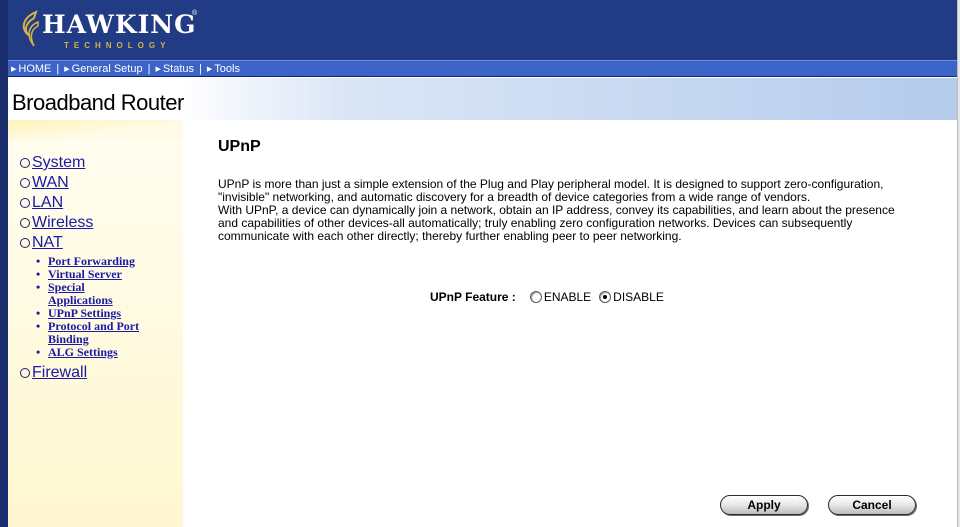  I want to click on nav-general-setup: ▶ General Setup, so click(103, 69).